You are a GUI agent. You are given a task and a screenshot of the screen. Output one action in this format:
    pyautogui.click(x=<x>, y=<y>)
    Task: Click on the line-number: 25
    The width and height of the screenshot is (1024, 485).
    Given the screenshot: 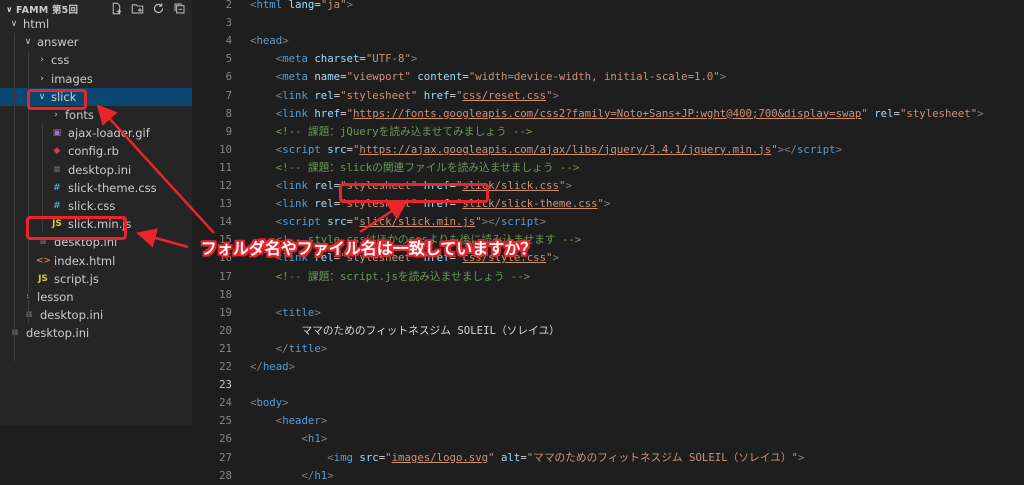 What is the action you would take?
    pyautogui.click(x=225, y=421)
    